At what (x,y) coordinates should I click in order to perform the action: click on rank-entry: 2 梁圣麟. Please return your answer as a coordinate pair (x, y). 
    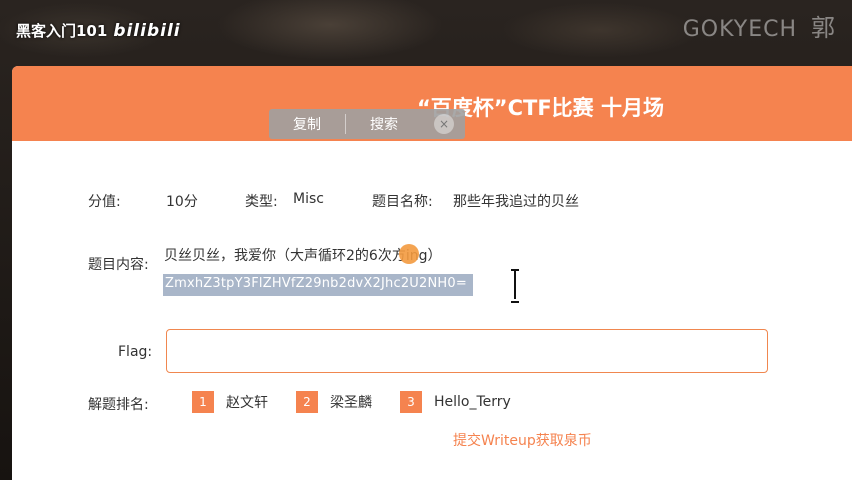
    Looking at the image, I should click on (334, 402).